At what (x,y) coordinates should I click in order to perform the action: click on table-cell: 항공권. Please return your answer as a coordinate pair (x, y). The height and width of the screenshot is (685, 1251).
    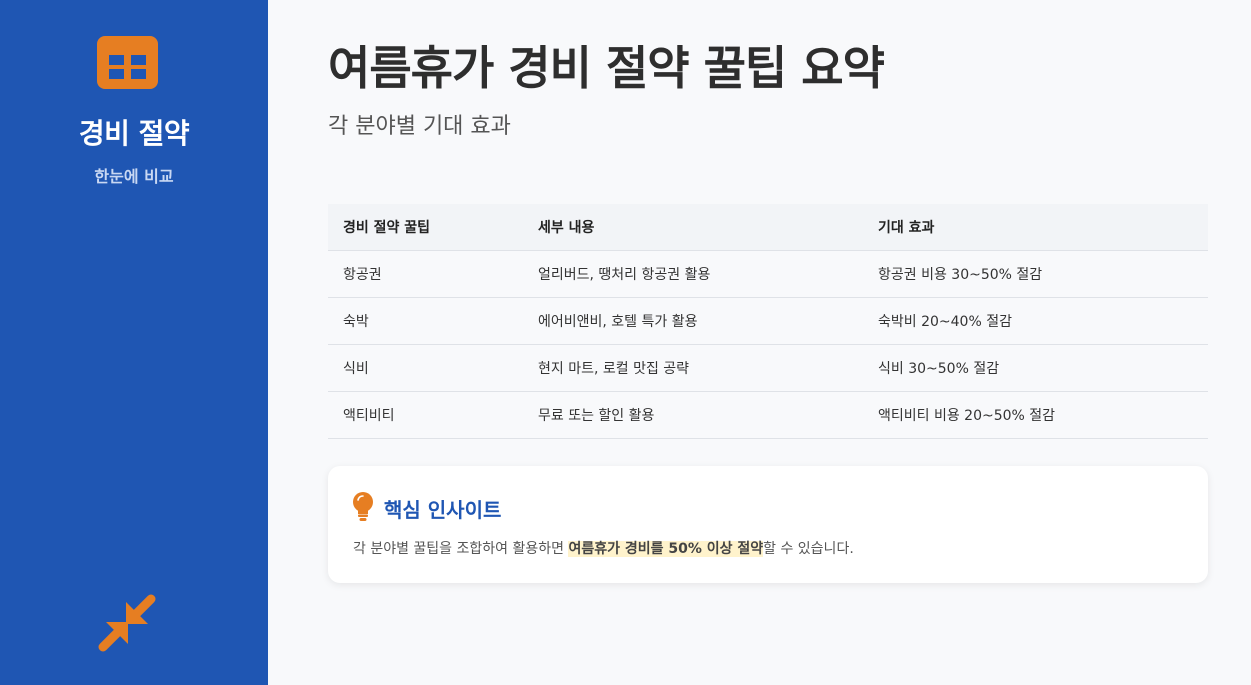
    Looking at the image, I should click on (425, 274).